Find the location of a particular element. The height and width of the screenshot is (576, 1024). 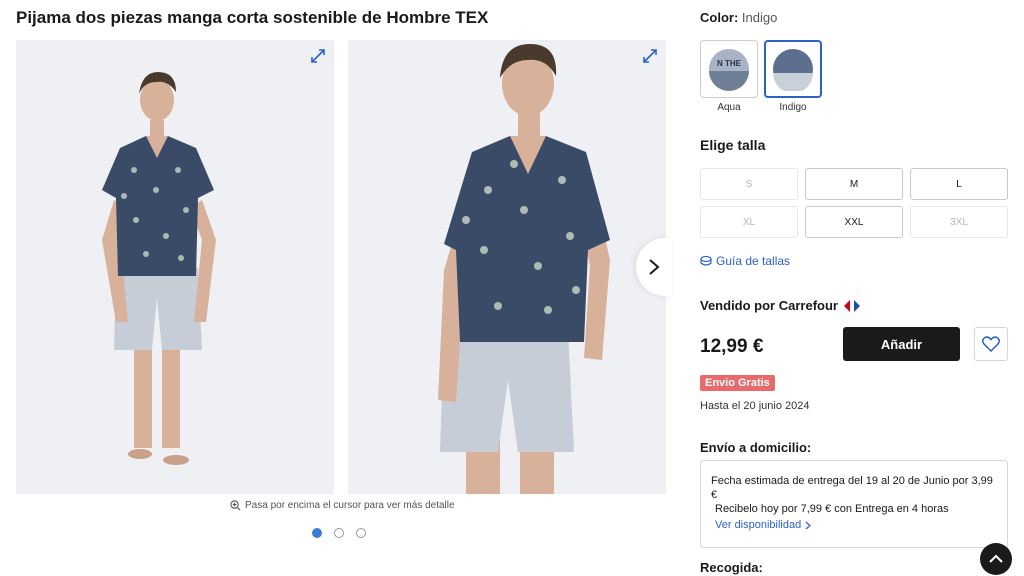

check-availability-link: Ver disponibilidad is located at coordinates (763, 525).